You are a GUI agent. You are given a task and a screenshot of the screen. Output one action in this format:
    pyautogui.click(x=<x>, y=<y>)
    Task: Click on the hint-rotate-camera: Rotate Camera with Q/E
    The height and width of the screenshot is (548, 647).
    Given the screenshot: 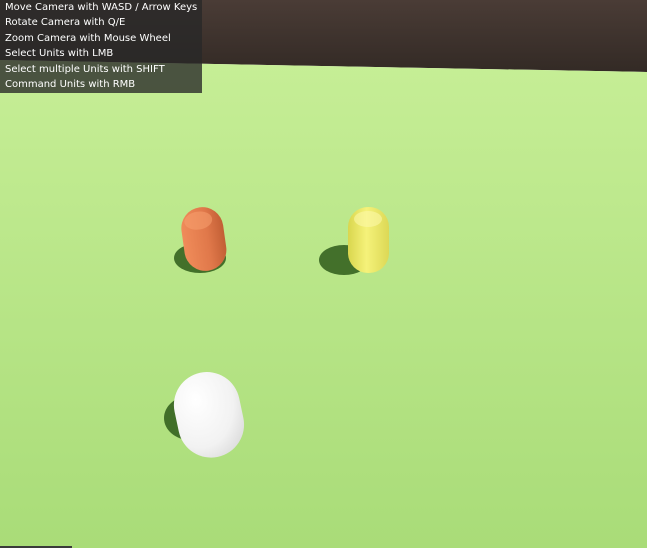 What is the action you would take?
    pyautogui.click(x=65, y=23)
    